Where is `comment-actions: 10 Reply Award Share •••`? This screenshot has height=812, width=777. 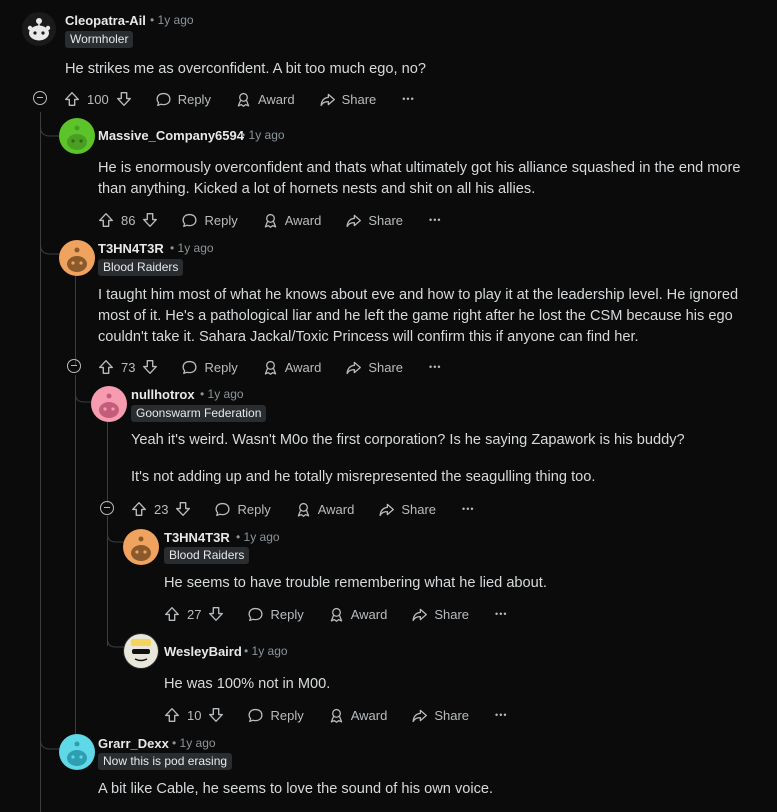
comment-actions: 10 Reply Award Share ••• is located at coordinates (335, 715).